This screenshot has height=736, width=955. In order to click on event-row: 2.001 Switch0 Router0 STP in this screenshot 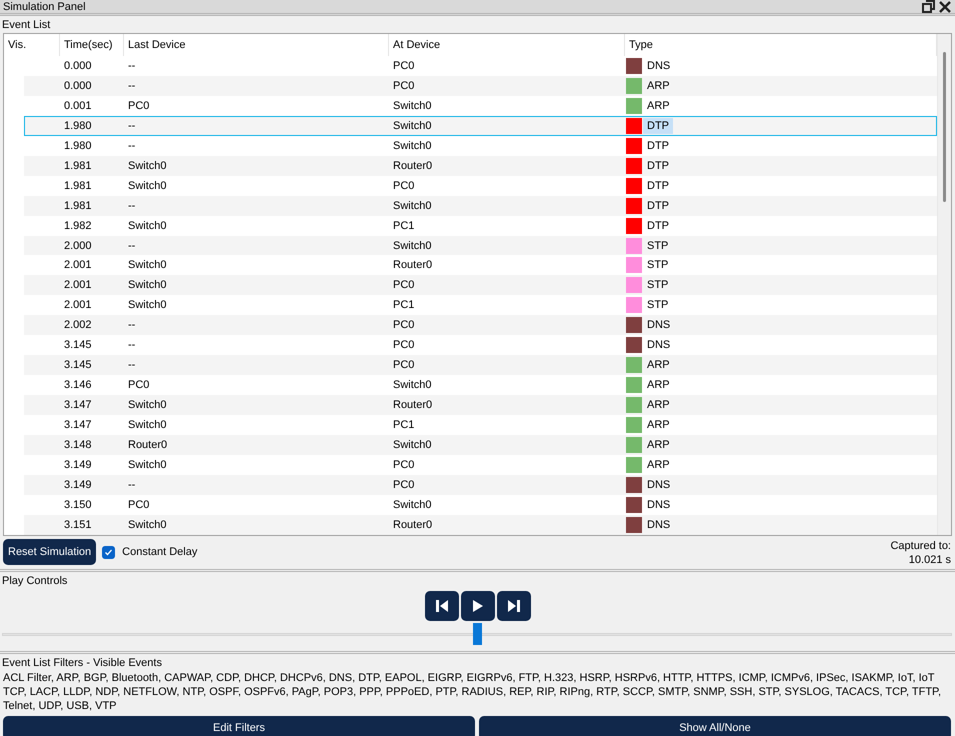, I will do `click(480, 265)`.